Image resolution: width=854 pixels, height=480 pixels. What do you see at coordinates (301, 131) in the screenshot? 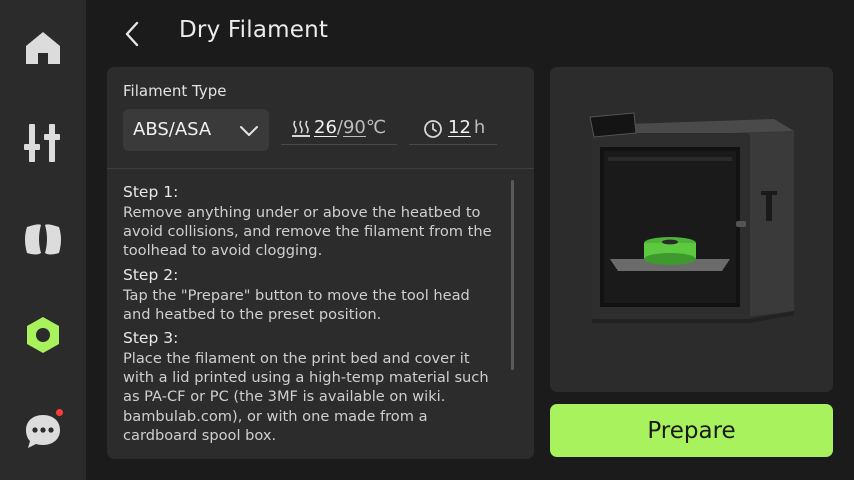
I see `heat-icon` at bounding box center [301, 131].